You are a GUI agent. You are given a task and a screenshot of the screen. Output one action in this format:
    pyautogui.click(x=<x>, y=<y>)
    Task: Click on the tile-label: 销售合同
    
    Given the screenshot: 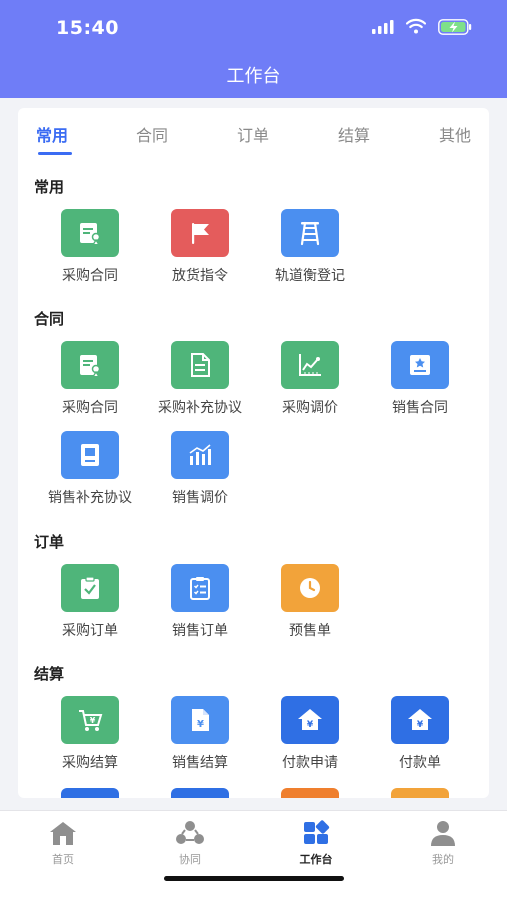 What is the action you would take?
    pyautogui.click(x=420, y=408)
    